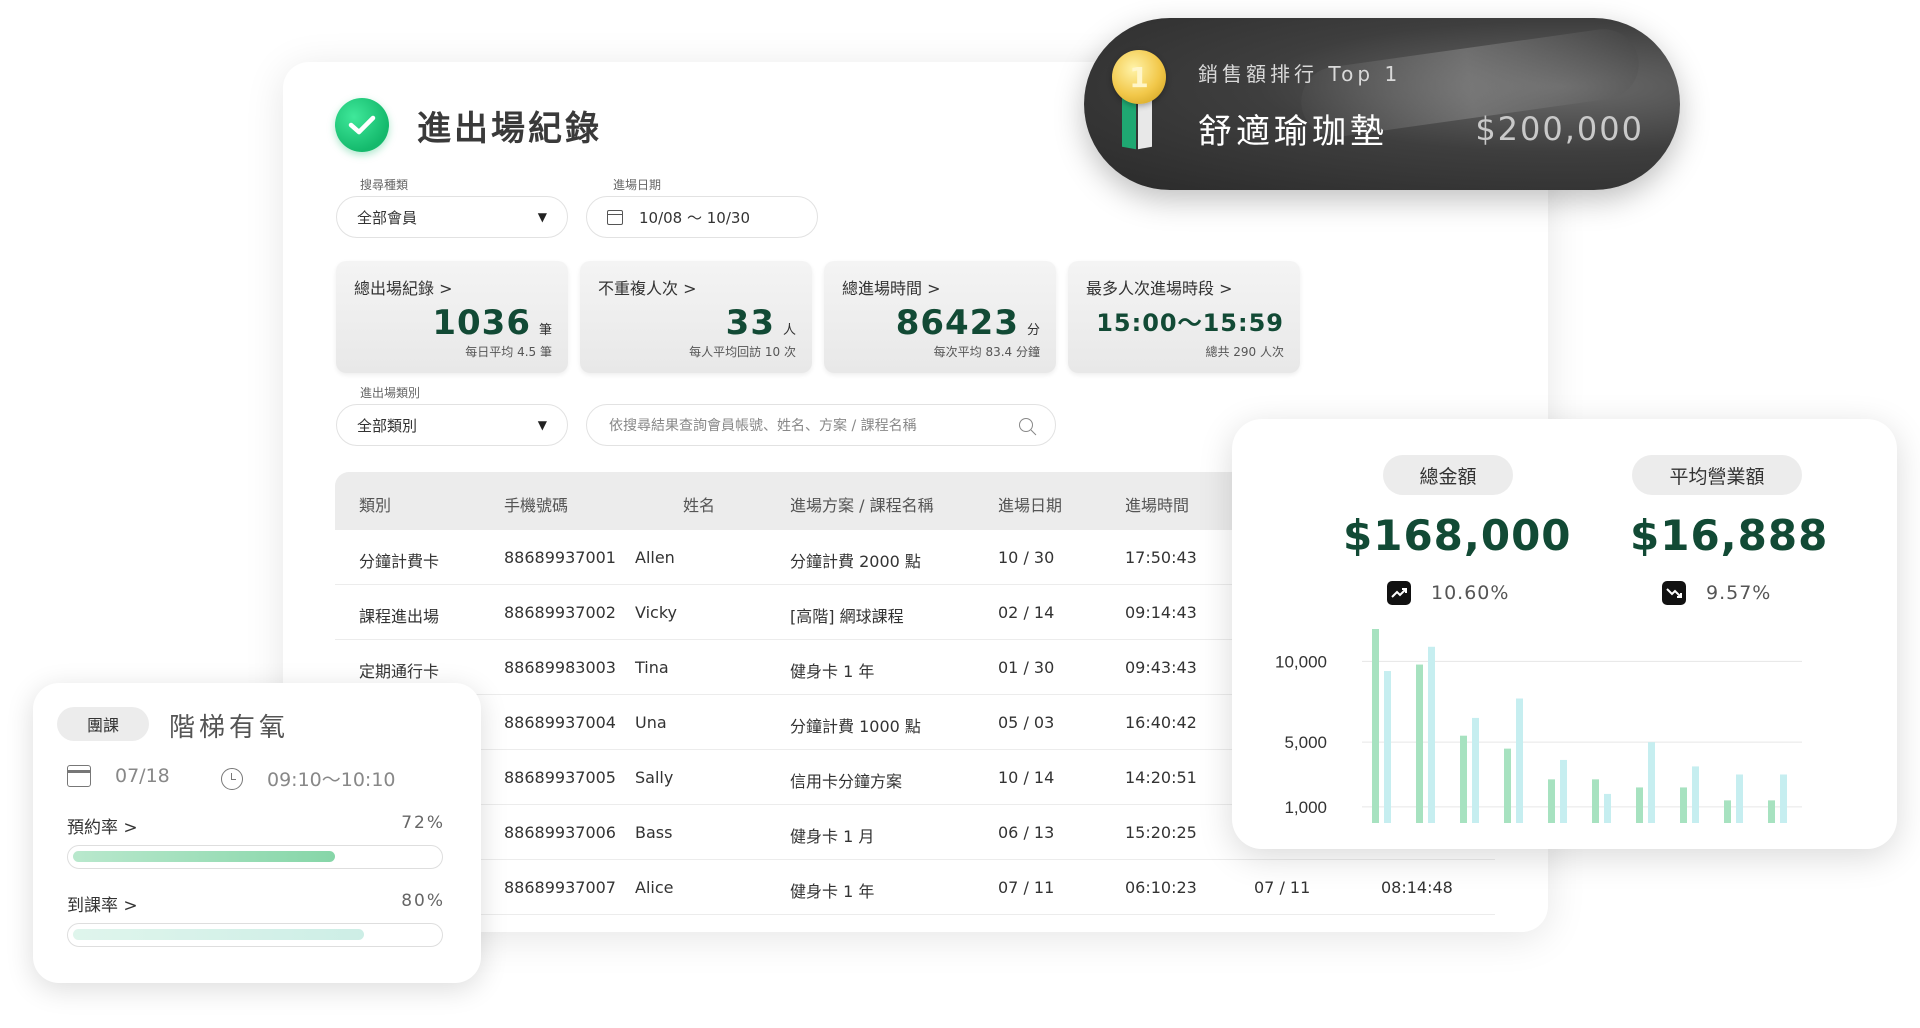  What do you see at coordinates (986, 352) in the screenshot?
I see `stat-sub: 每次平均 83.4 分鐘` at bounding box center [986, 352].